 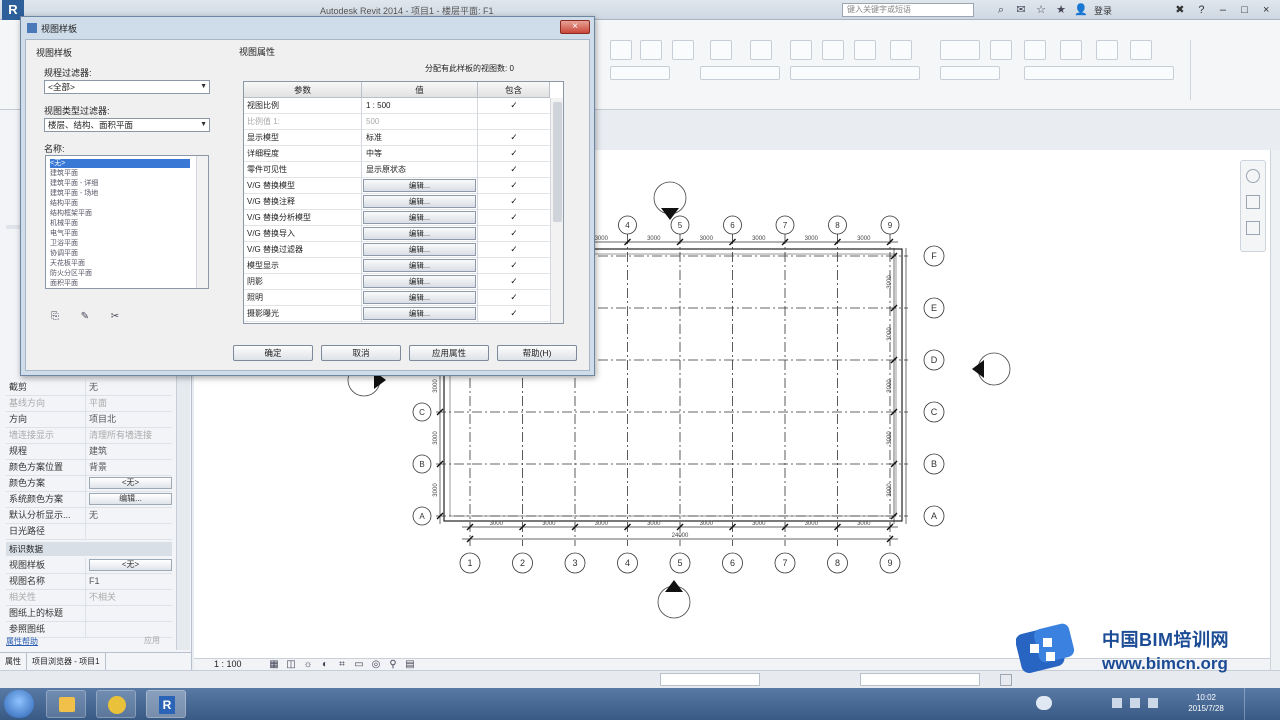 What do you see at coordinates (22, 641) in the screenshot?
I see `properties-help-link: 属性帮助` at bounding box center [22, 641].